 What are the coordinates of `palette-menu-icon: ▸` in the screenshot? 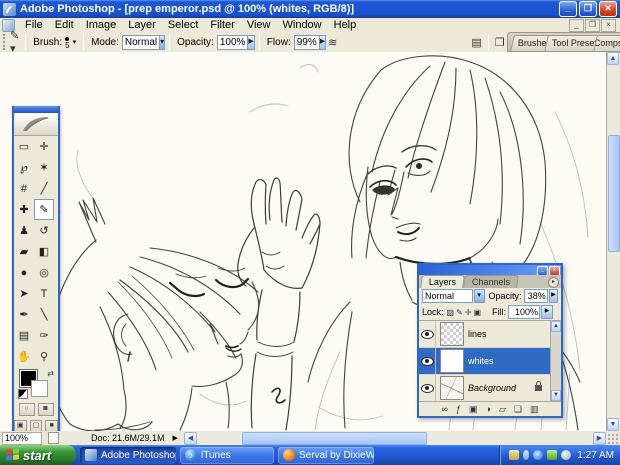 It's located at (553, 282).